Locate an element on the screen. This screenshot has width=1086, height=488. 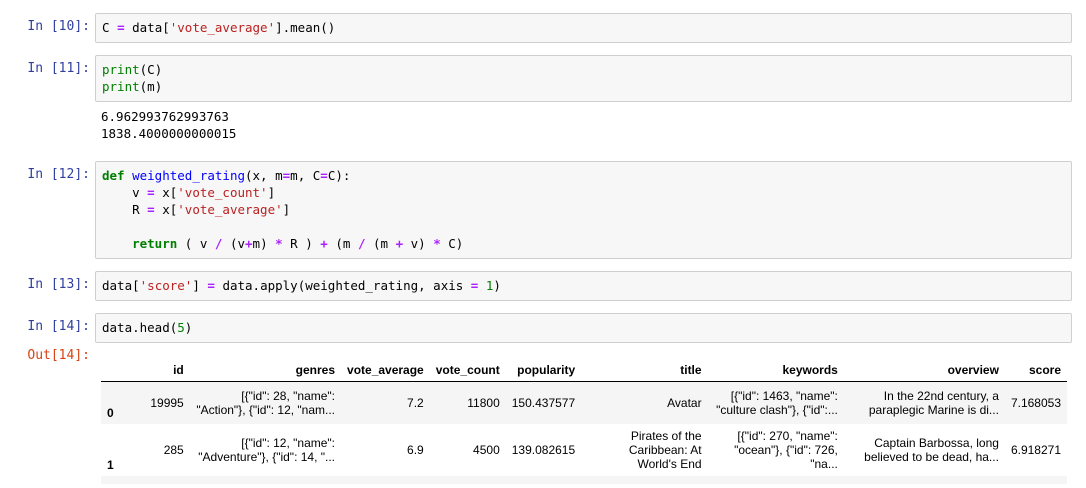
code-editor: data.head(5) is located at coordinates (583, 328).